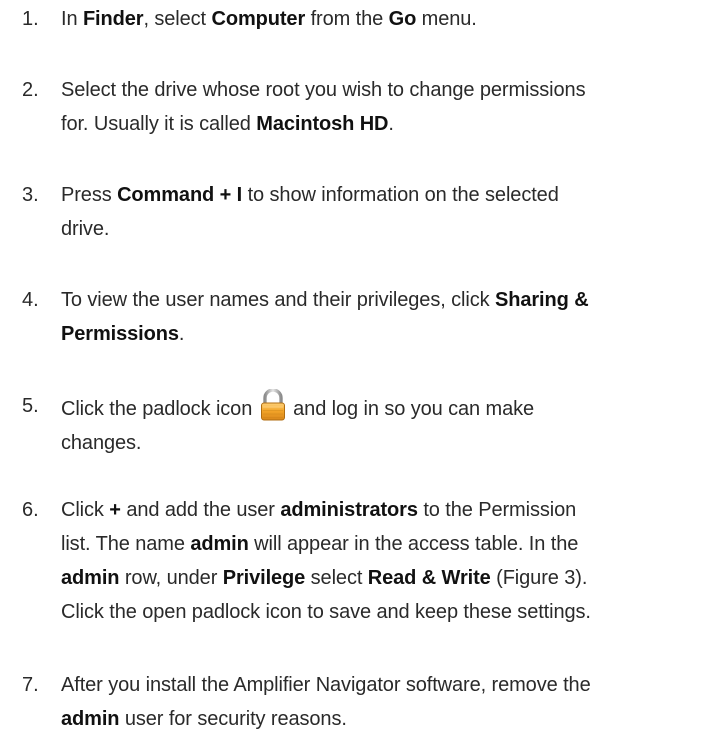 This screenshot has width=718, height=744. What do you see at coordinates (72, 19) in the screenshot?
I see `text-segment: In` at bounding box center [72, 19].